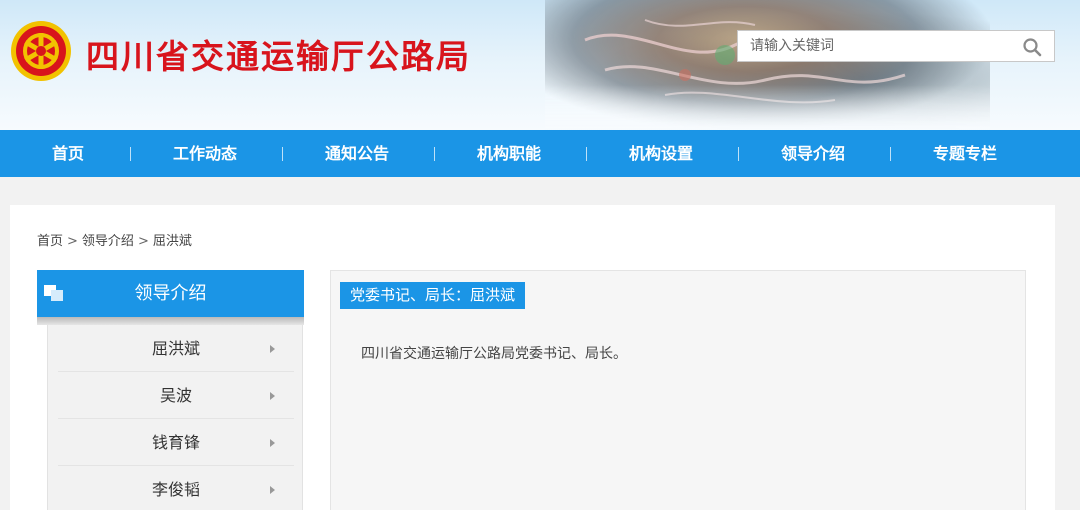 The image size is (1080, 510). What do you see at coordinates (170, 321) in the screenshot?
I see `sidebar-header-shadow` at bounding box center [170, 321].